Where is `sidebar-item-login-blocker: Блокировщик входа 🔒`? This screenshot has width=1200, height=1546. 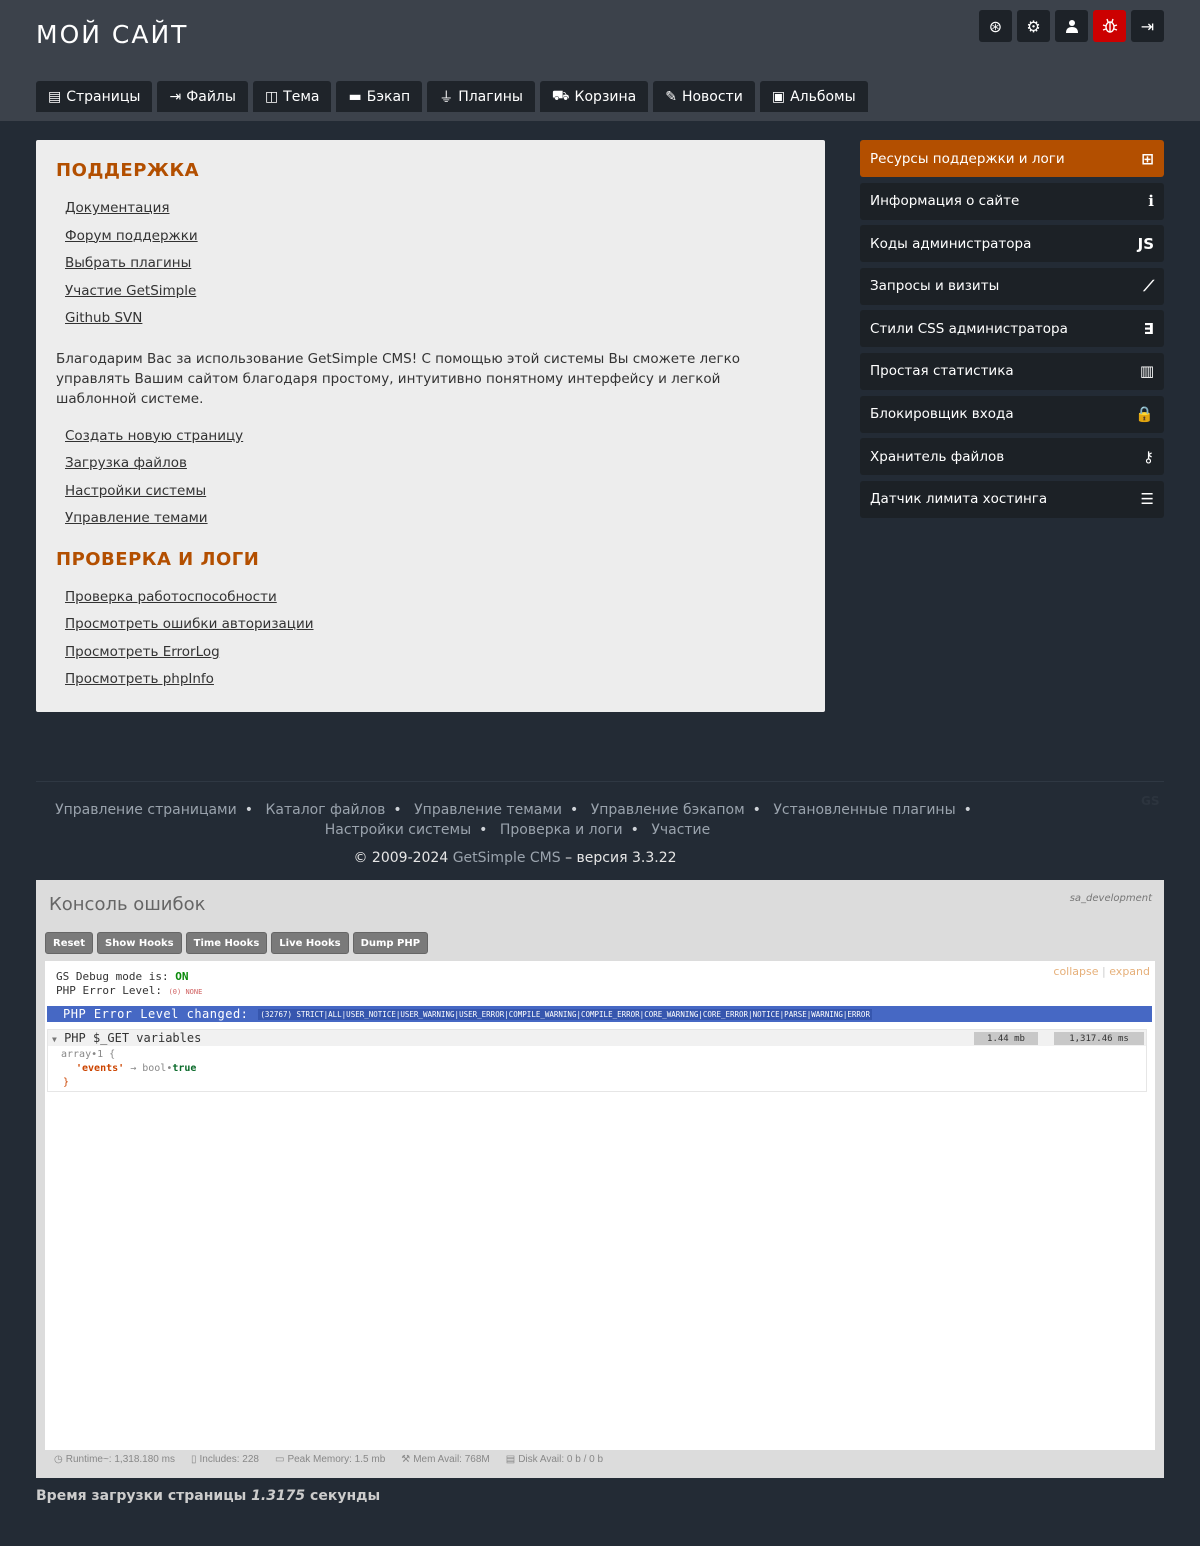
sidebar-item-login-blocker: Блокировщик входа 🔒 is located at coordinates (1012, 414).